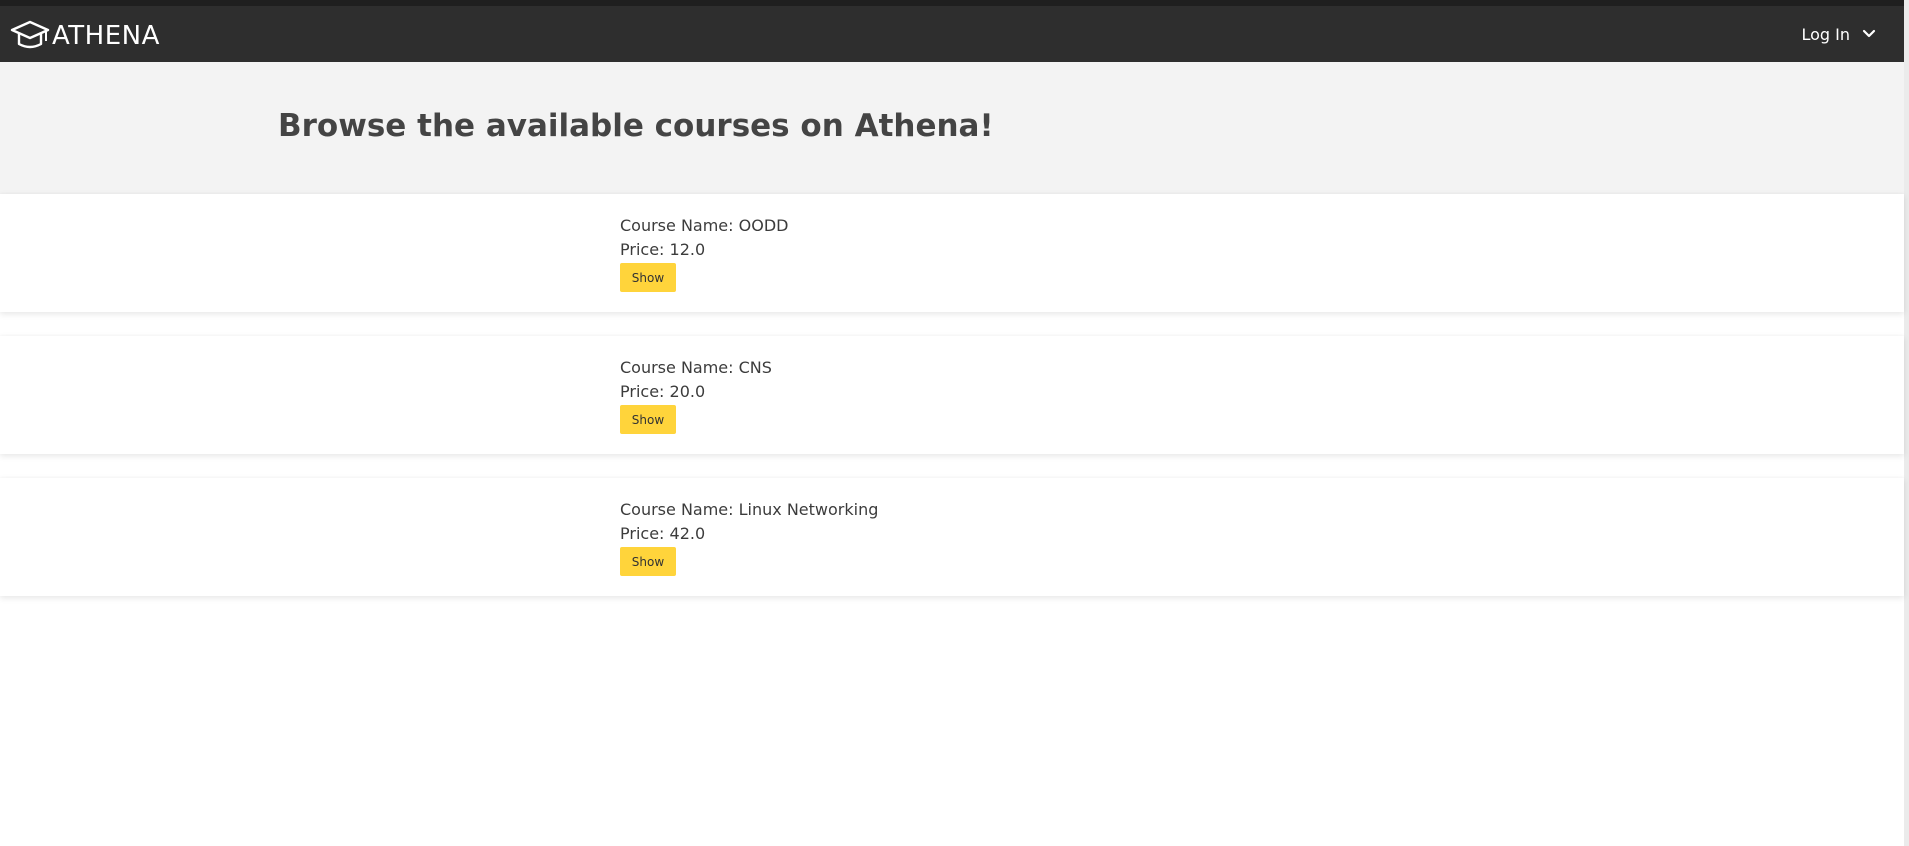 The height and width of the screenshot is (846, 1909). Describe the element at coordinates (663, 391) in the screenshot. I see `course-price: Price: 20.0` at that location.